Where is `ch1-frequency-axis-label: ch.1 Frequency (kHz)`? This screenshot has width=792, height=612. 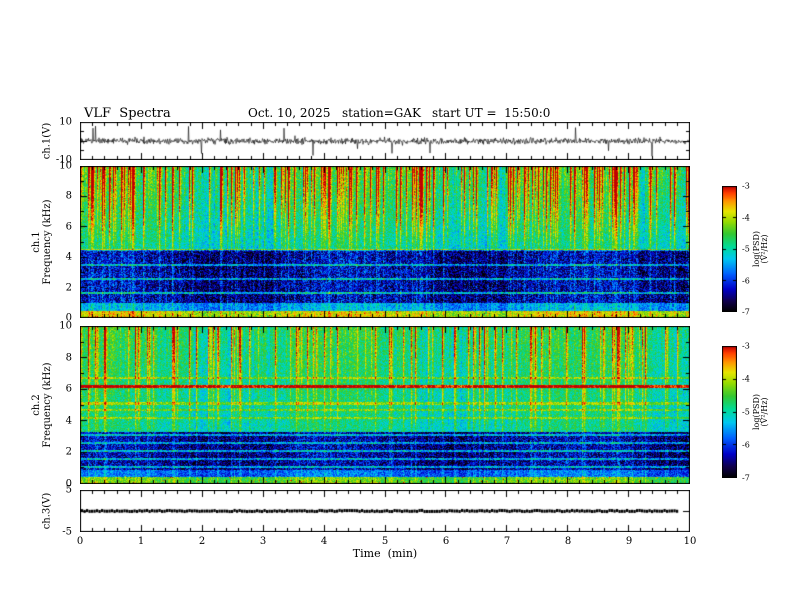 ch1-frequency-axis-label: ch.1 Frequency (kHz) is located at coordinates (42, 242).